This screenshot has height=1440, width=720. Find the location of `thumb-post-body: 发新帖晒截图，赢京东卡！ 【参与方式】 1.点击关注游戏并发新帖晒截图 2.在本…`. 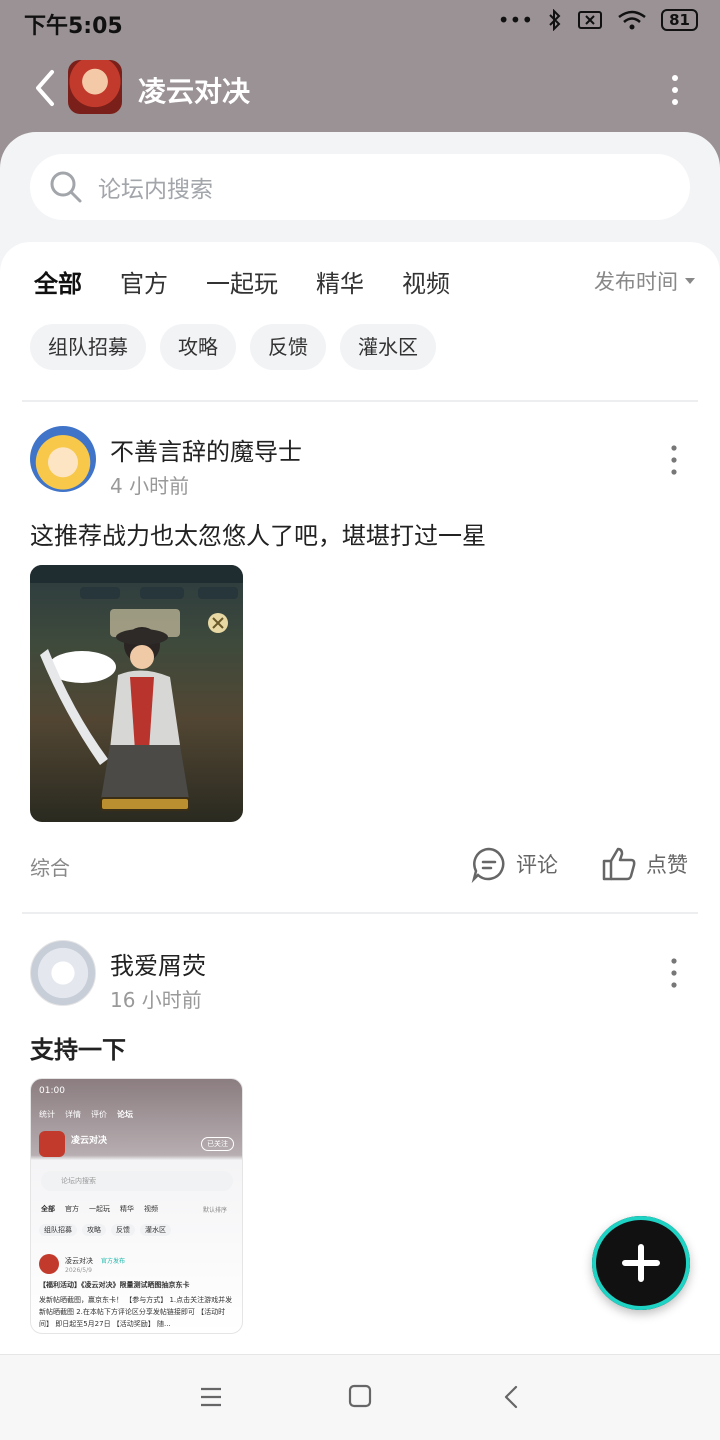

thumb-post-body: 发新帖晒截图，赢京东卡！ 【参与方式】 1.点击关注游戏并发新帖晒截图 2.在本… is located at coordinates (136, 1312).